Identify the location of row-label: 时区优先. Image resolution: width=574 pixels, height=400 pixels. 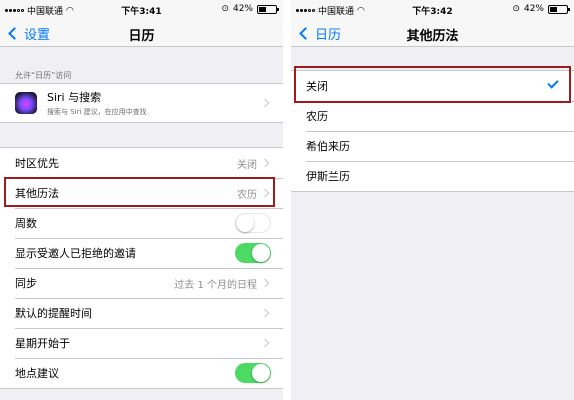
(37, 163).